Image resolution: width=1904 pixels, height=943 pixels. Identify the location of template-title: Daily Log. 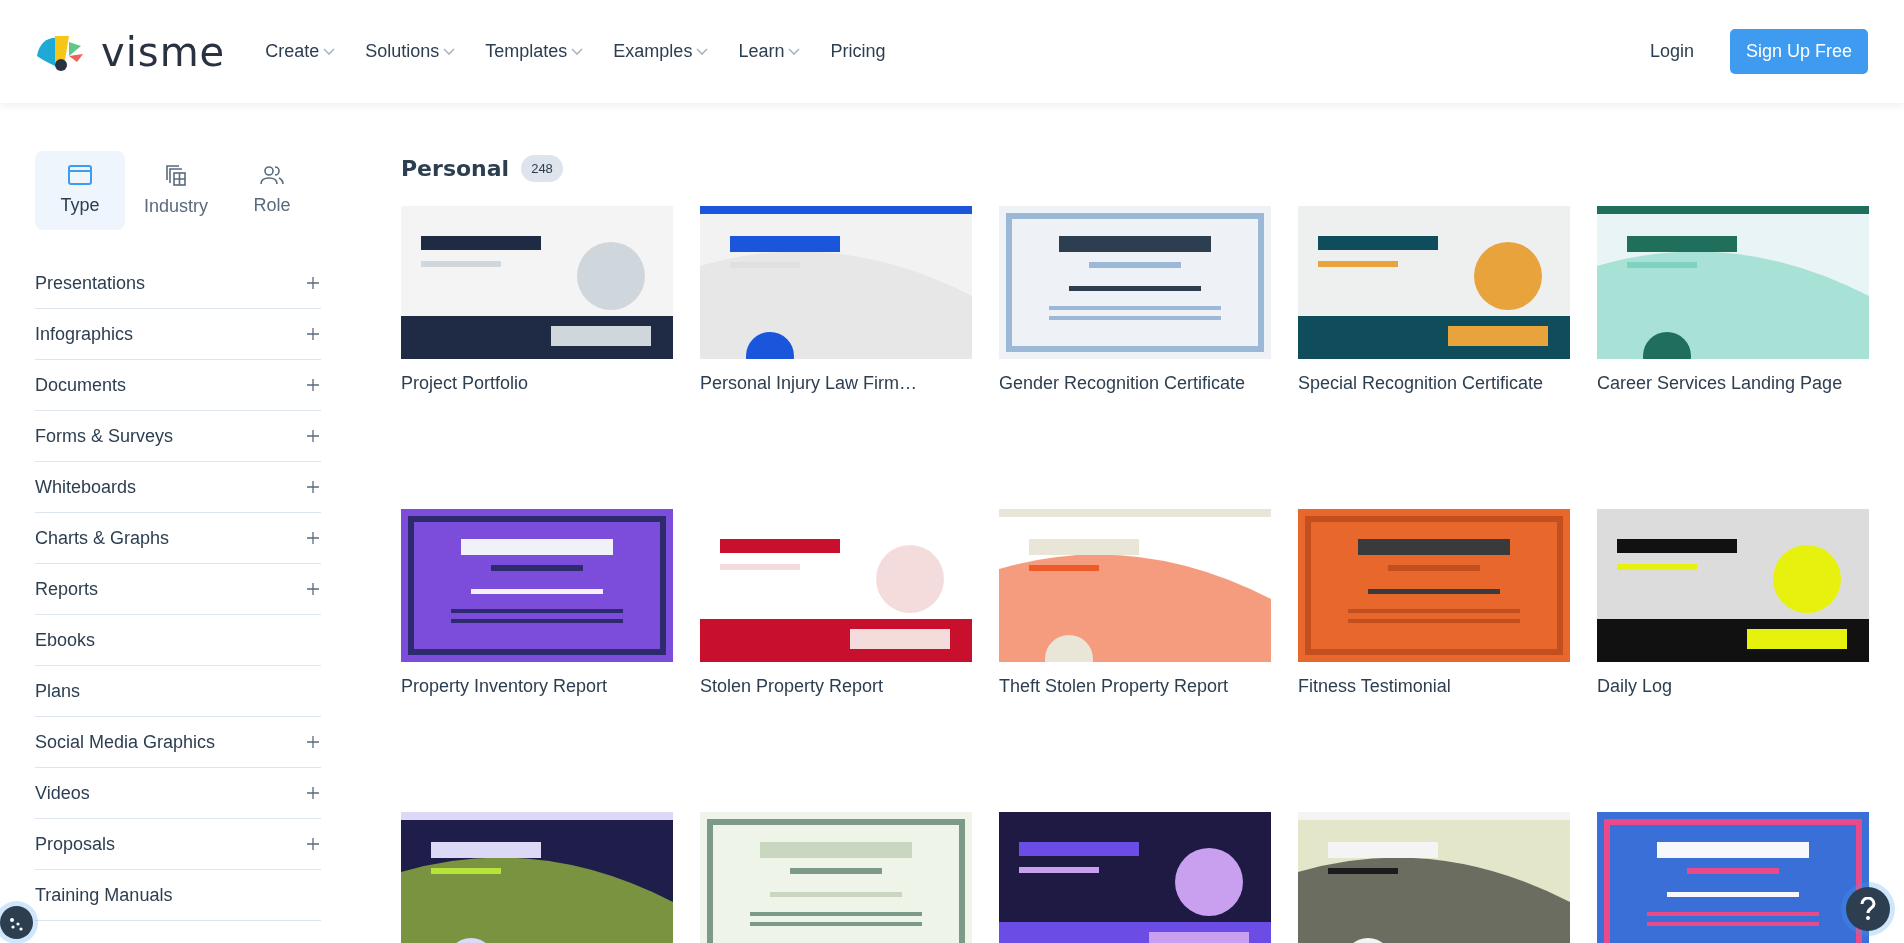
(1733, 686).